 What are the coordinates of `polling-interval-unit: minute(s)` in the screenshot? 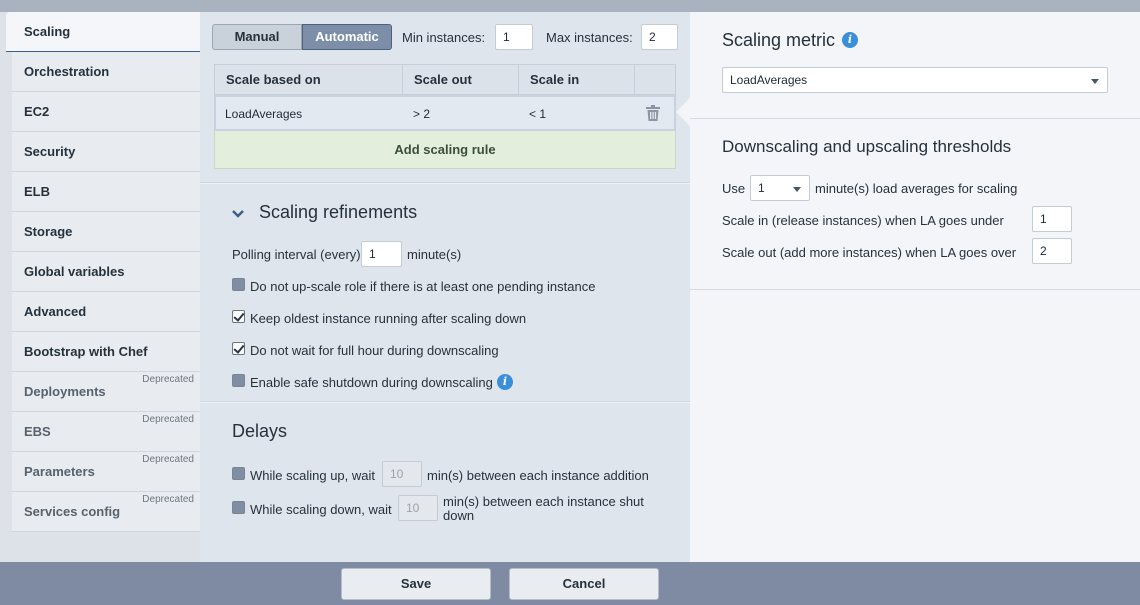 It's located at (434, 254).